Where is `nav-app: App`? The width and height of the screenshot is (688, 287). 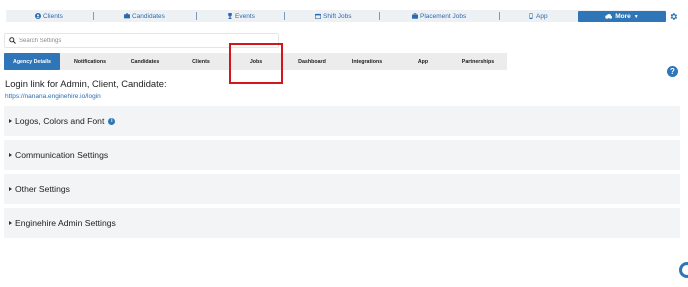
nav-app: App is located at coordinates (538, 16).